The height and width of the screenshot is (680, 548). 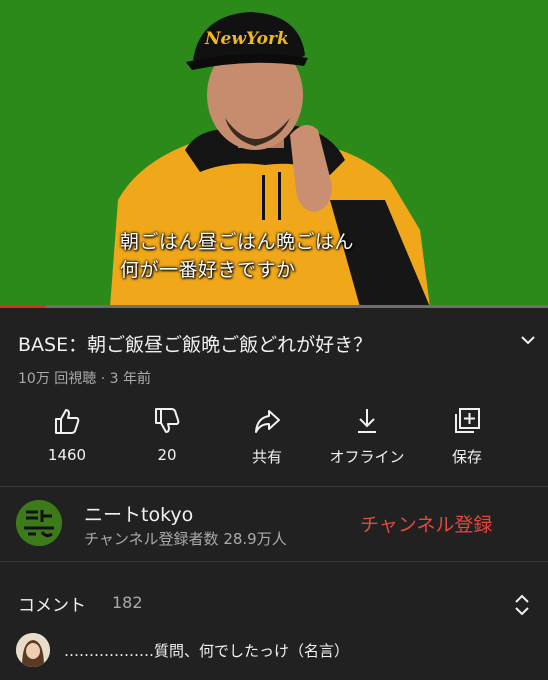 What do you see at coordinates (52, 606) in the screenshot?
I see `comments-label: コメント` at bounding box center [52, 606].